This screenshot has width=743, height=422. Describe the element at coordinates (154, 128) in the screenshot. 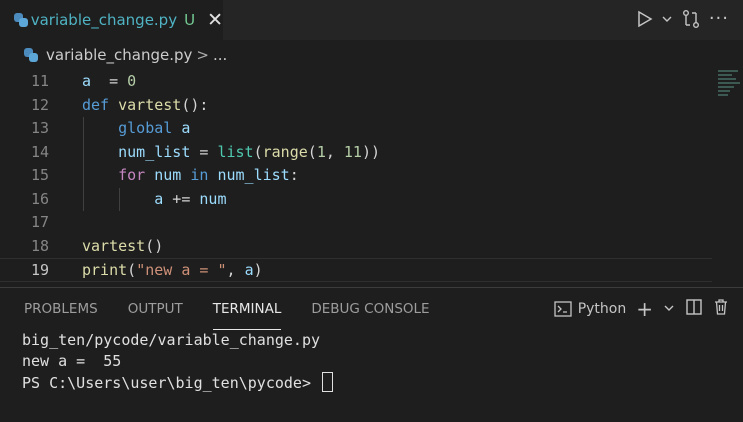

I see `code-text: global a` at that location.